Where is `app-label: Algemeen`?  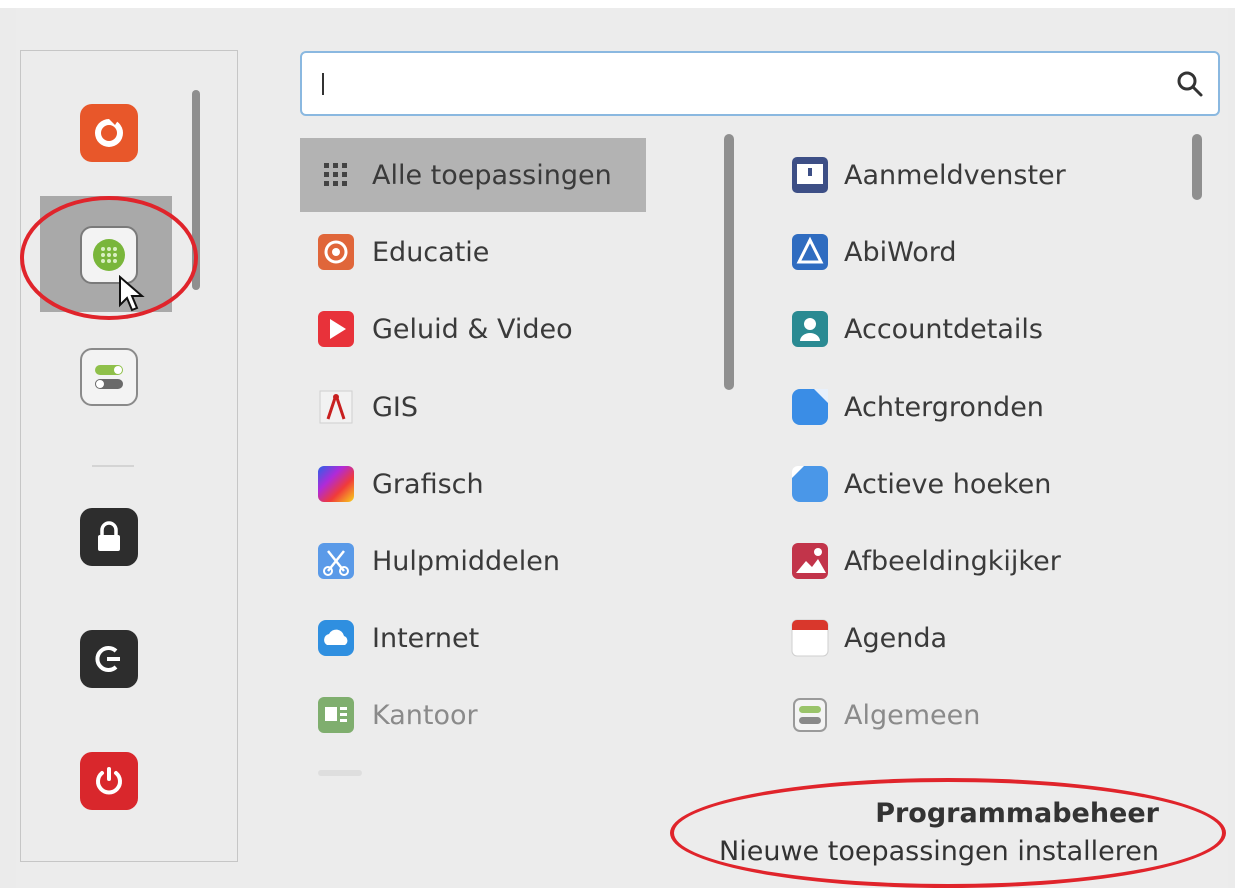 app-label: Algemeen is located at coordinates (912, 715).